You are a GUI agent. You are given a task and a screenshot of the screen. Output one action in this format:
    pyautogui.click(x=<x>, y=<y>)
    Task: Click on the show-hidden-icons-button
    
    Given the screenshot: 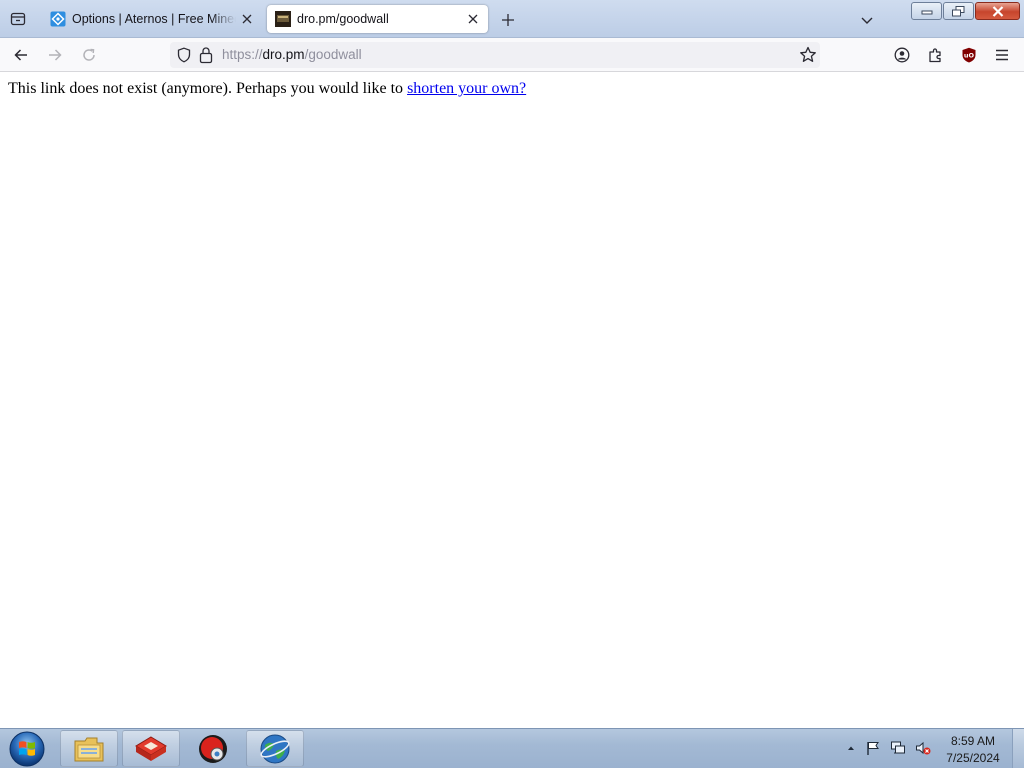 What is the action you would take?
    pyautogui.click(x=851, y=748)
    